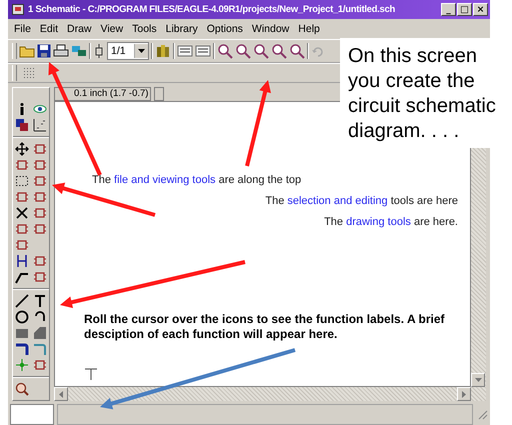  What do you see at coordinates (361, 201) in the screenshot?
I see `annotation-text: The selection and editing tools are here` at bounding box center [361, 201].